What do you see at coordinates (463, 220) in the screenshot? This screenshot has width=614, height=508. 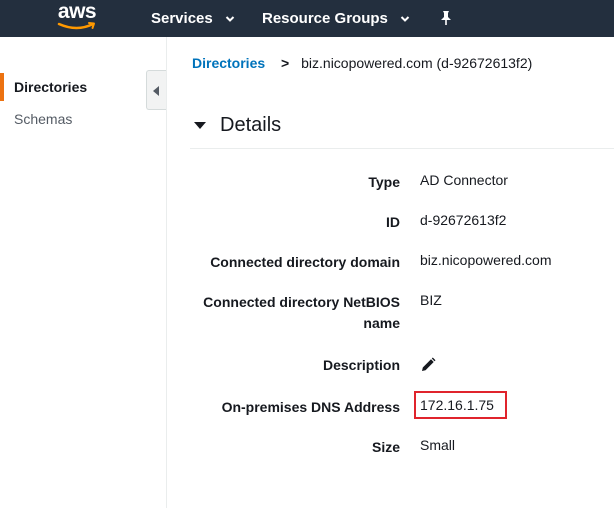 I see `detail-value: d-92672613f2` at bounding box center [463, 220].